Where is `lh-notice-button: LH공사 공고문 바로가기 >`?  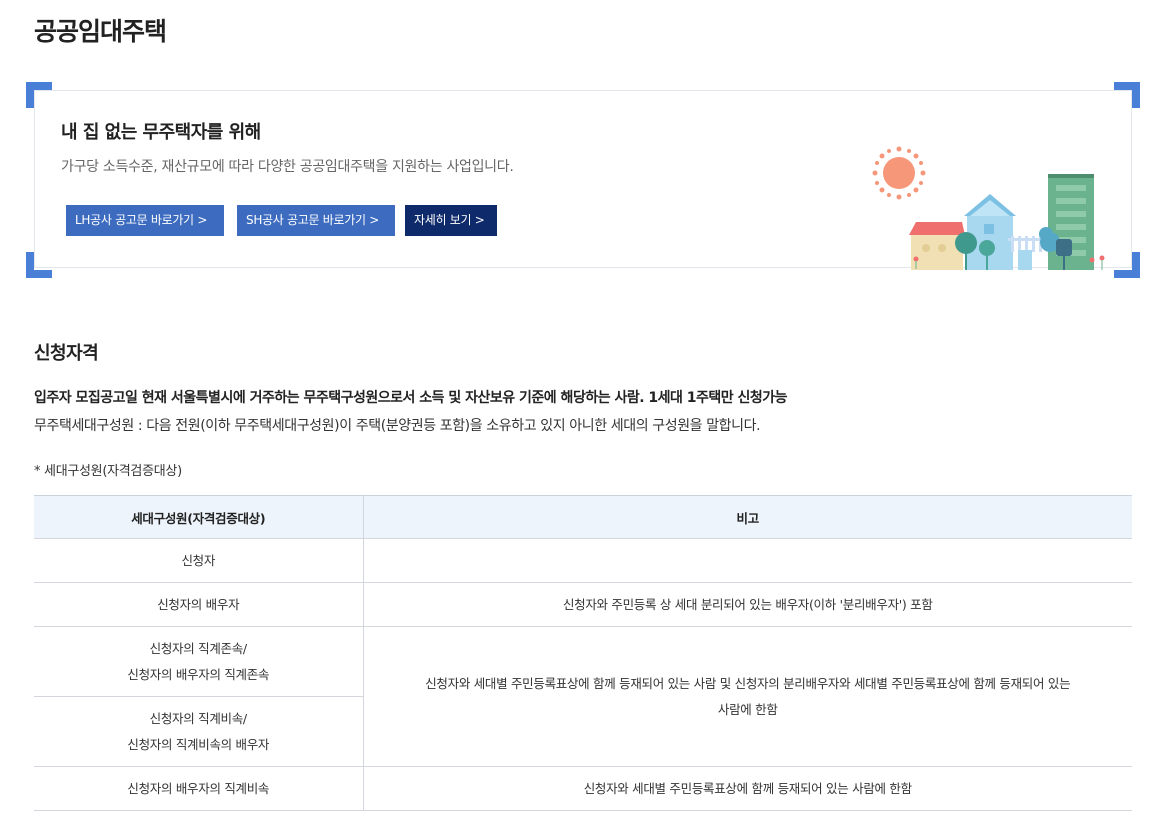 lh-notice-button: LH공사 공고문 바로가기 > is located at coordinates (145, 220).